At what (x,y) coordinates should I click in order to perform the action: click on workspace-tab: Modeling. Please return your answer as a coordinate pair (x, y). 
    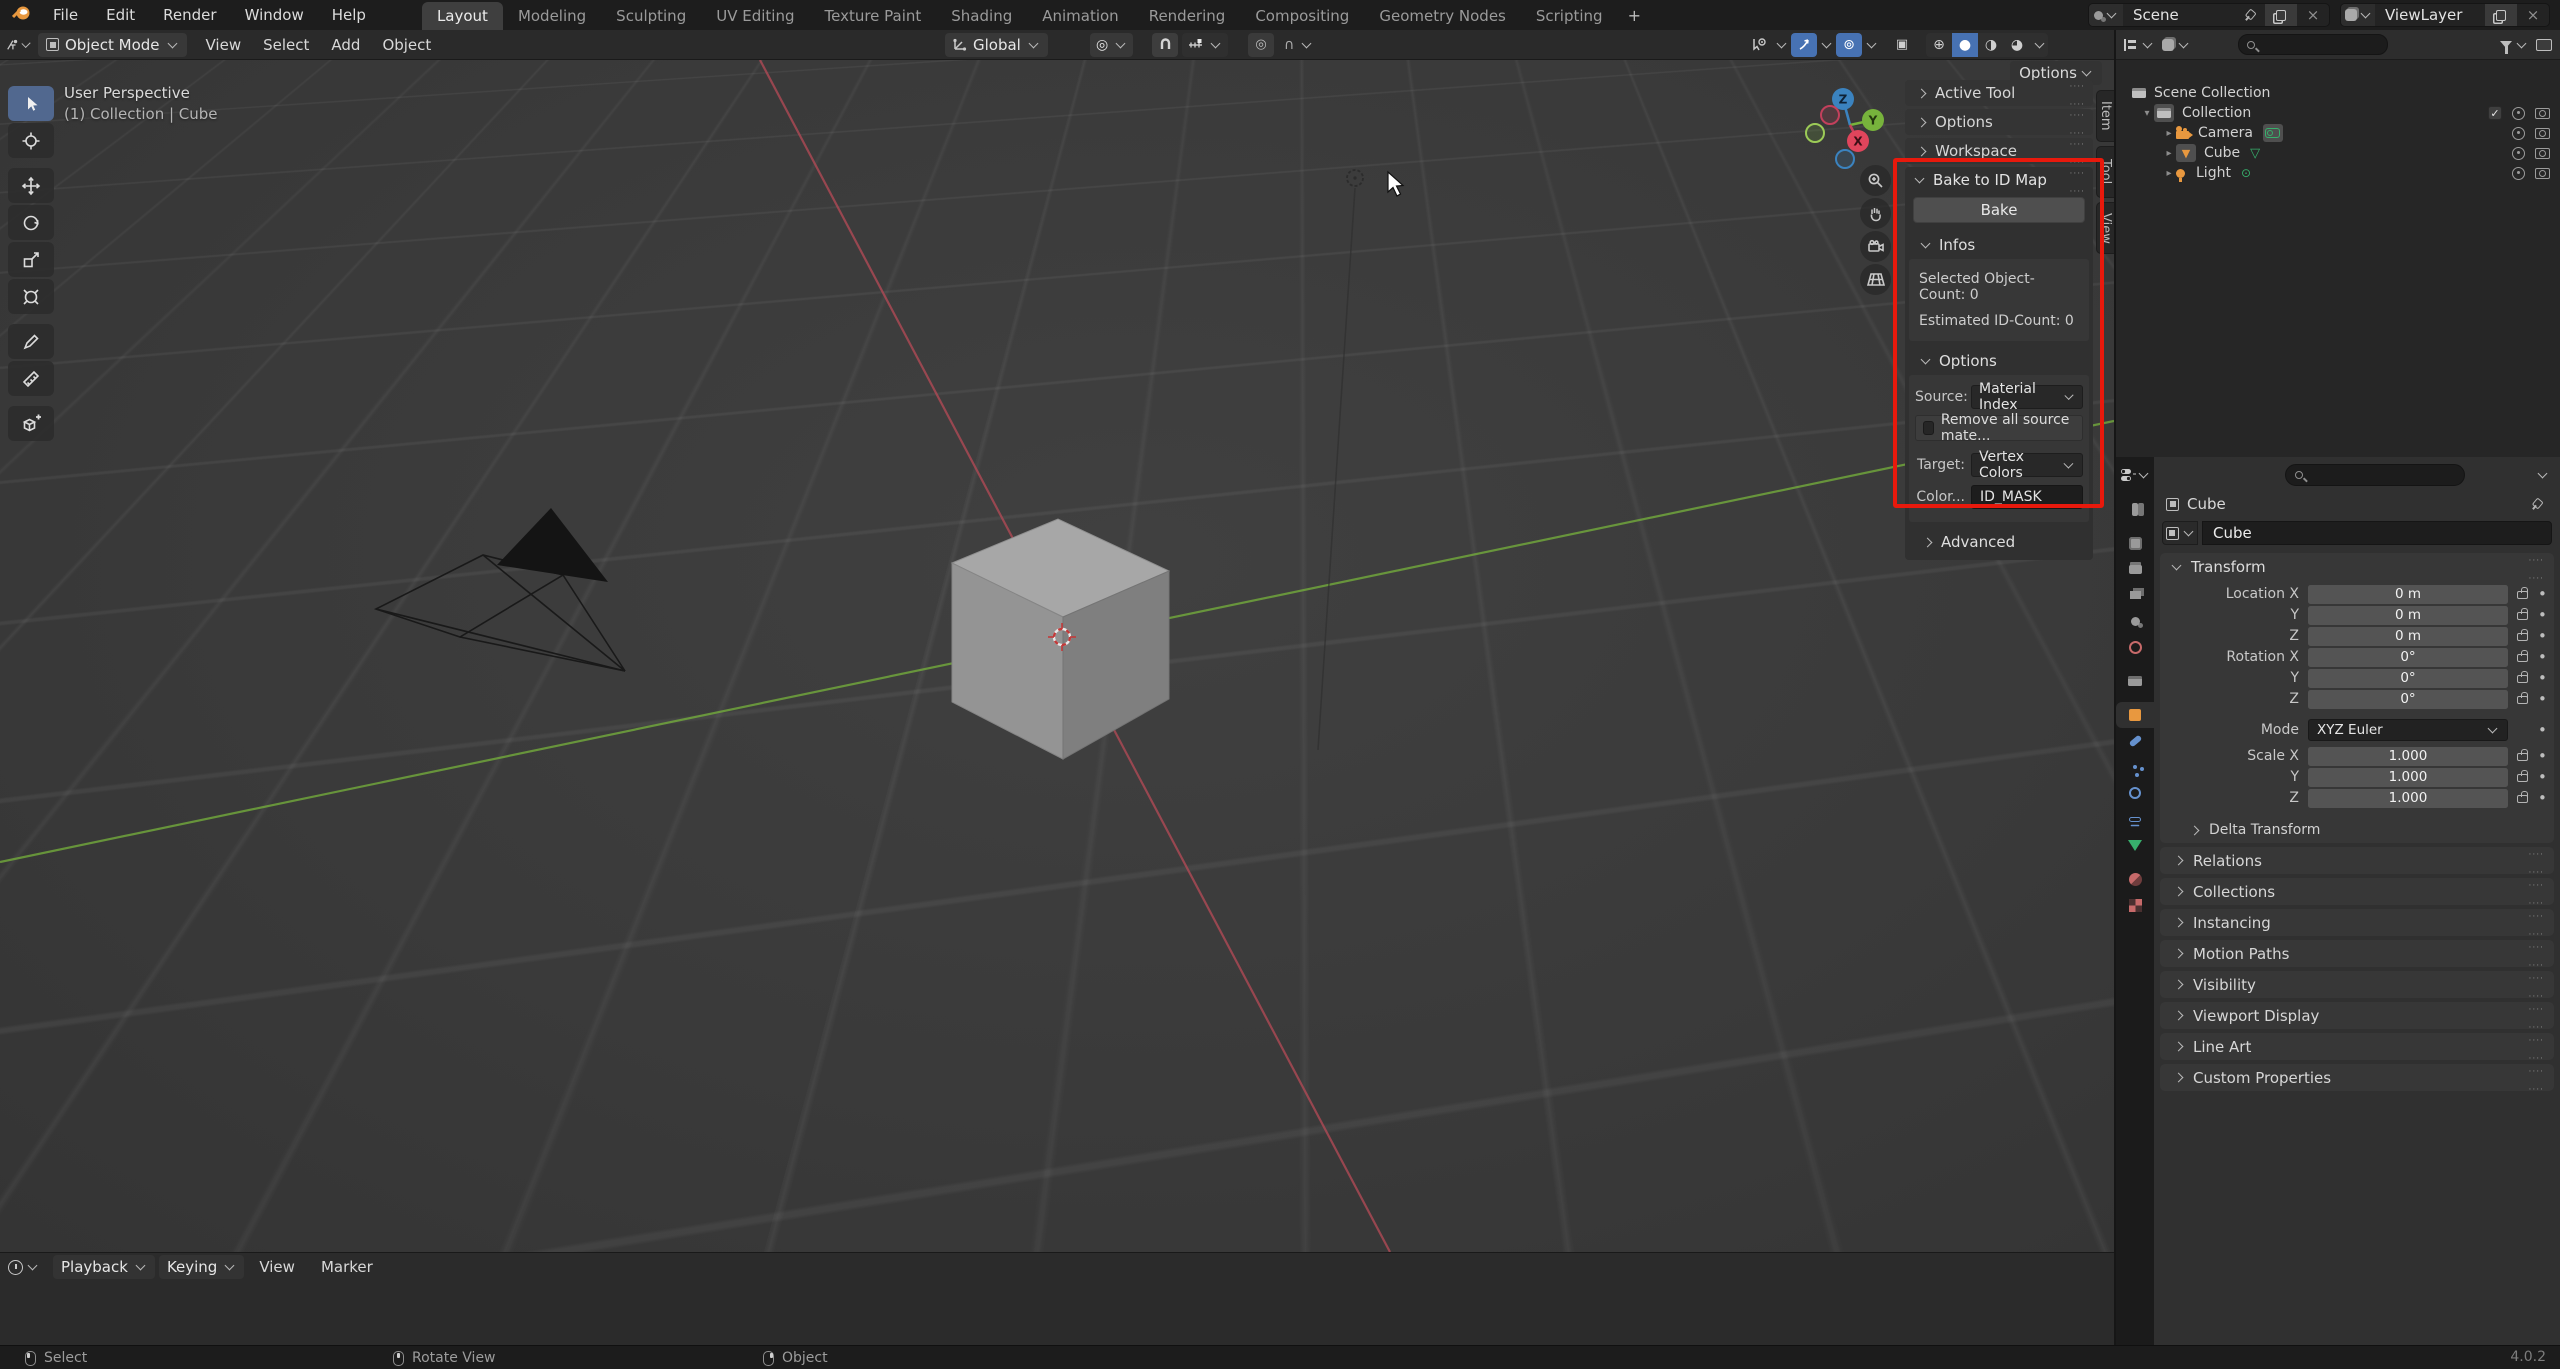
    Looking at the image, I should click on (552, 16).